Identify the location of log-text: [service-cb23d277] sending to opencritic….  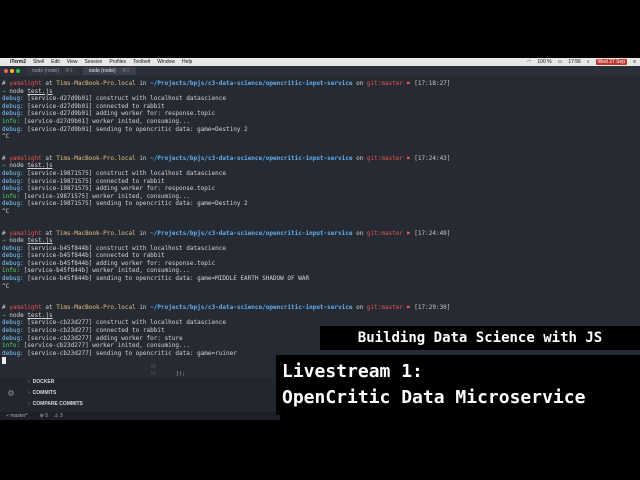
(130, 353).